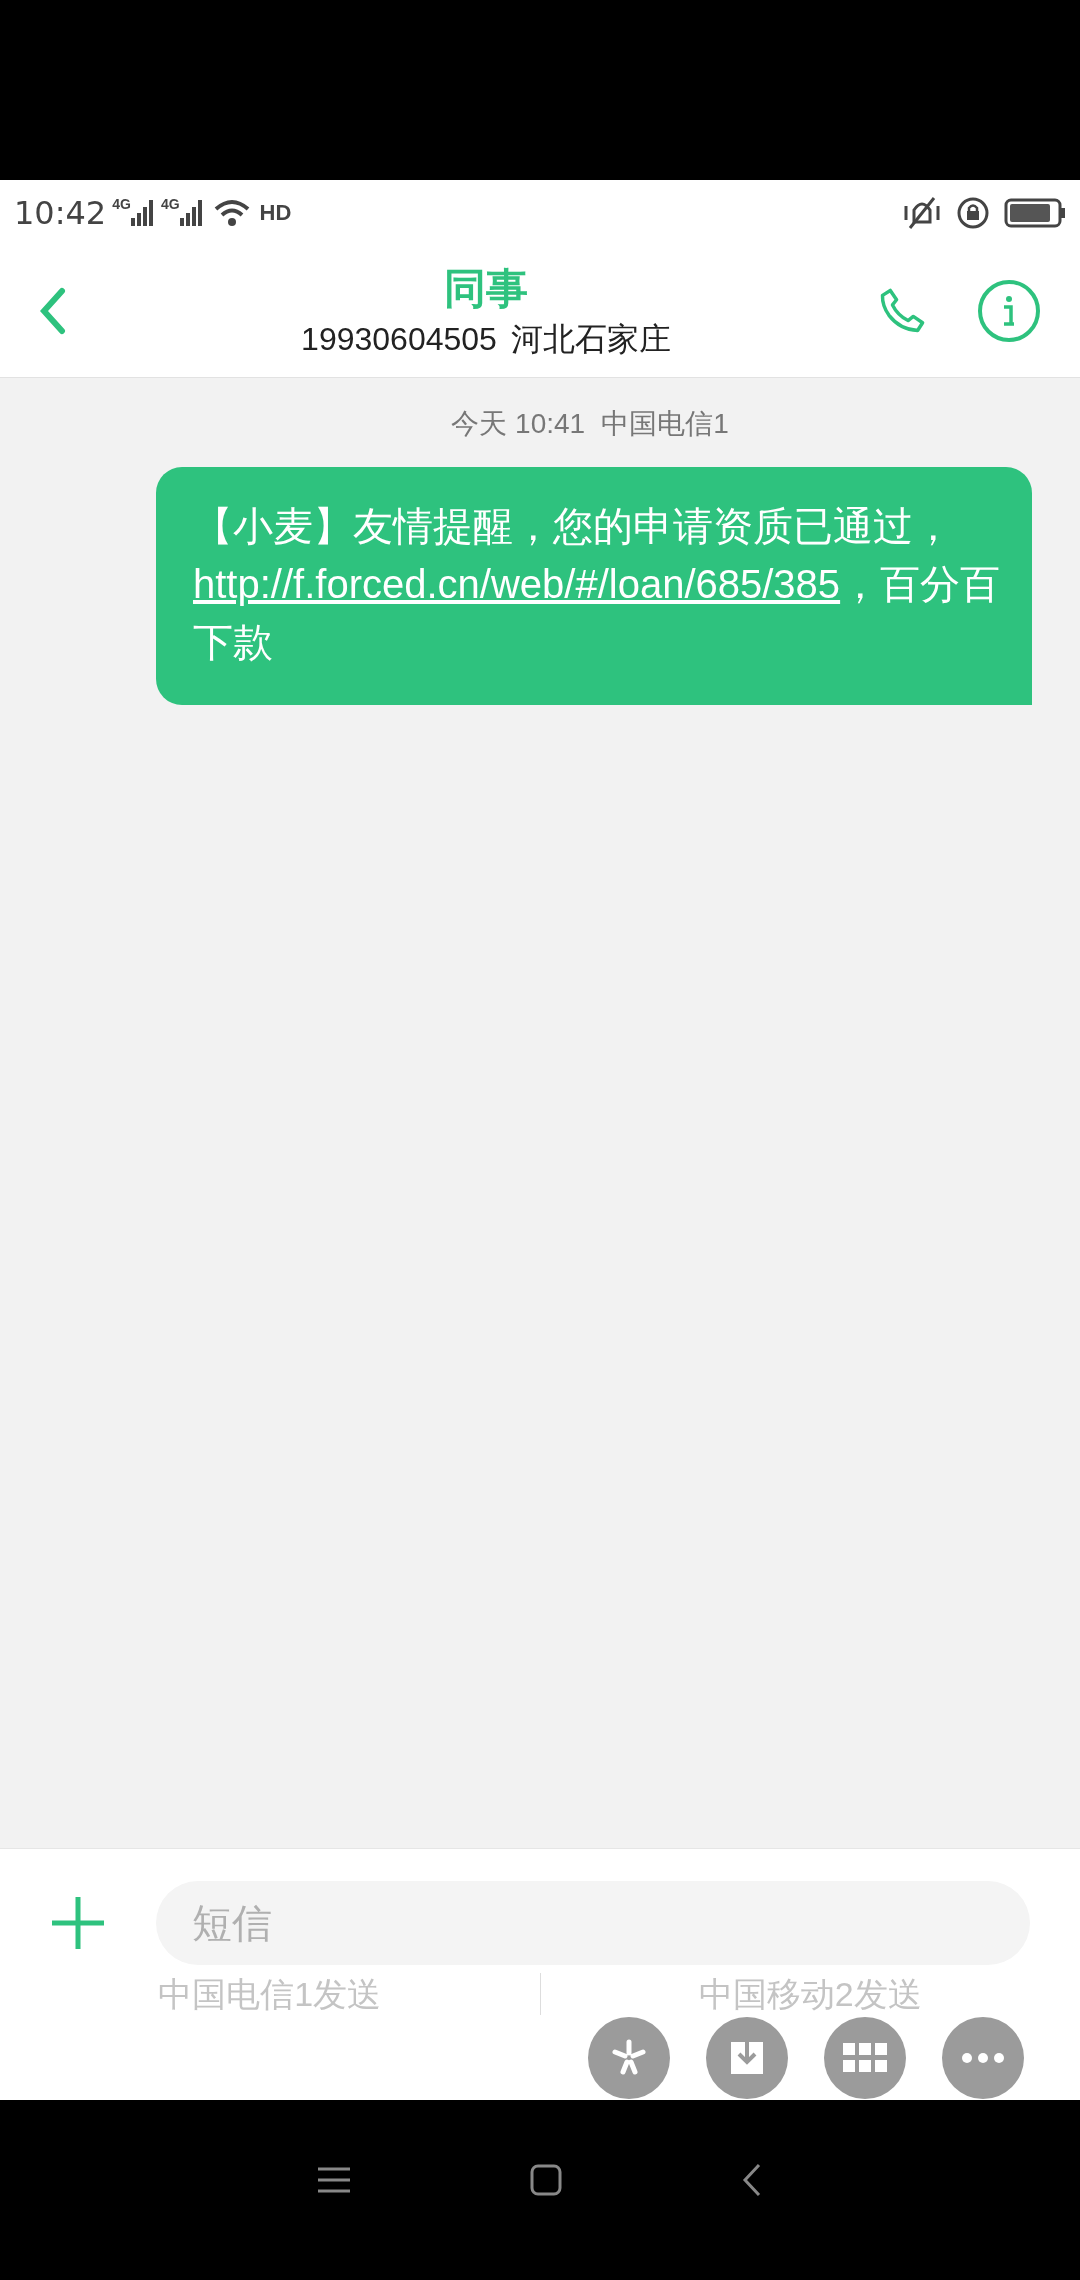 The width and height of the screenshot is (1080, 2280). Describe the element at coordinates (983, 2058) in the screenshot. I see `more-icon` at that location.